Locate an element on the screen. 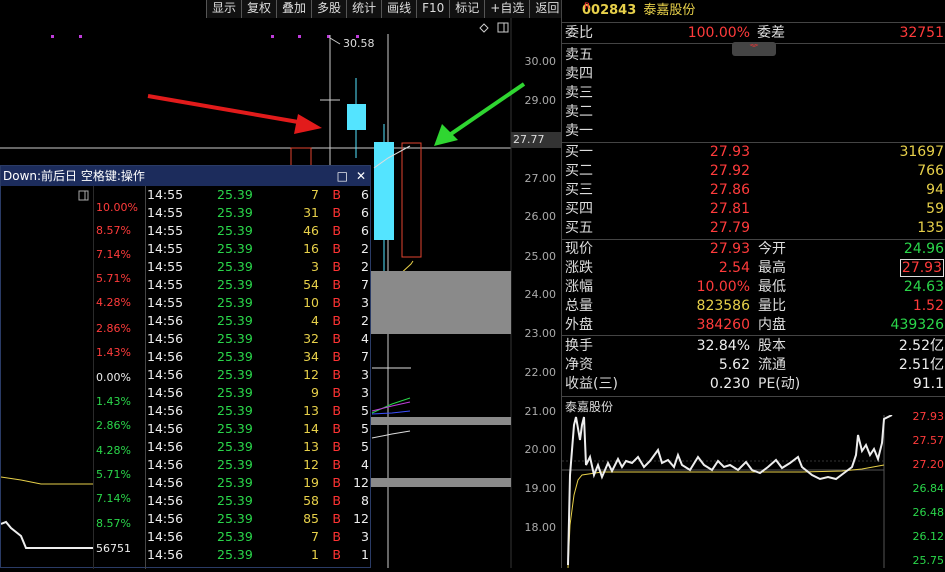 The image size is (945, 572). panel-toggle-icon is located at coordinates (503, 27).